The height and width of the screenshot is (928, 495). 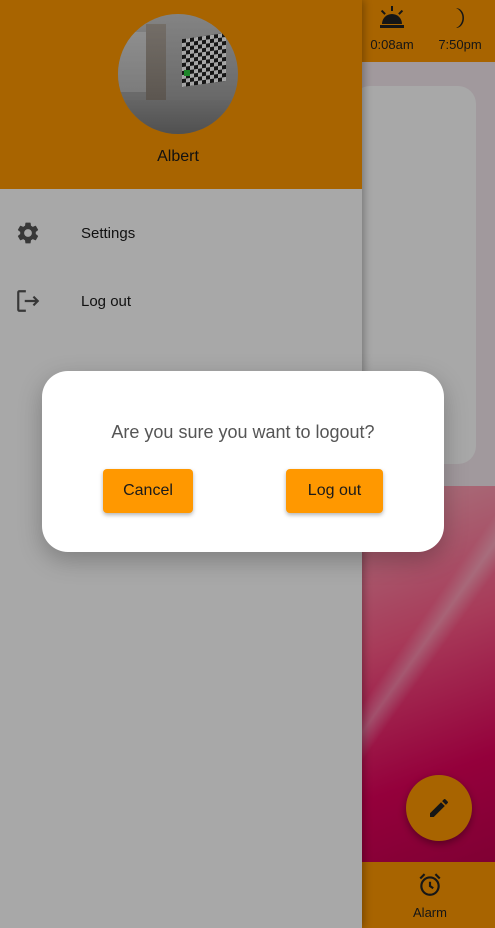 What do you see at coordinates (334, 491) in the screenshot?
I see `logout-button: Log out` at bounding box center [334, 491].